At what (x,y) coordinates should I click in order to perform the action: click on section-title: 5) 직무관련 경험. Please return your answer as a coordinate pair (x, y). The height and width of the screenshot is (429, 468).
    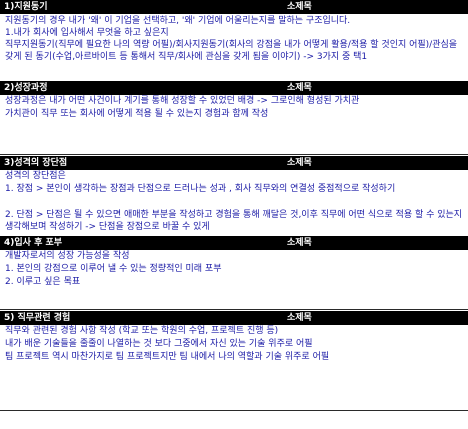
    Looking at the image, I should click on (37, 318).